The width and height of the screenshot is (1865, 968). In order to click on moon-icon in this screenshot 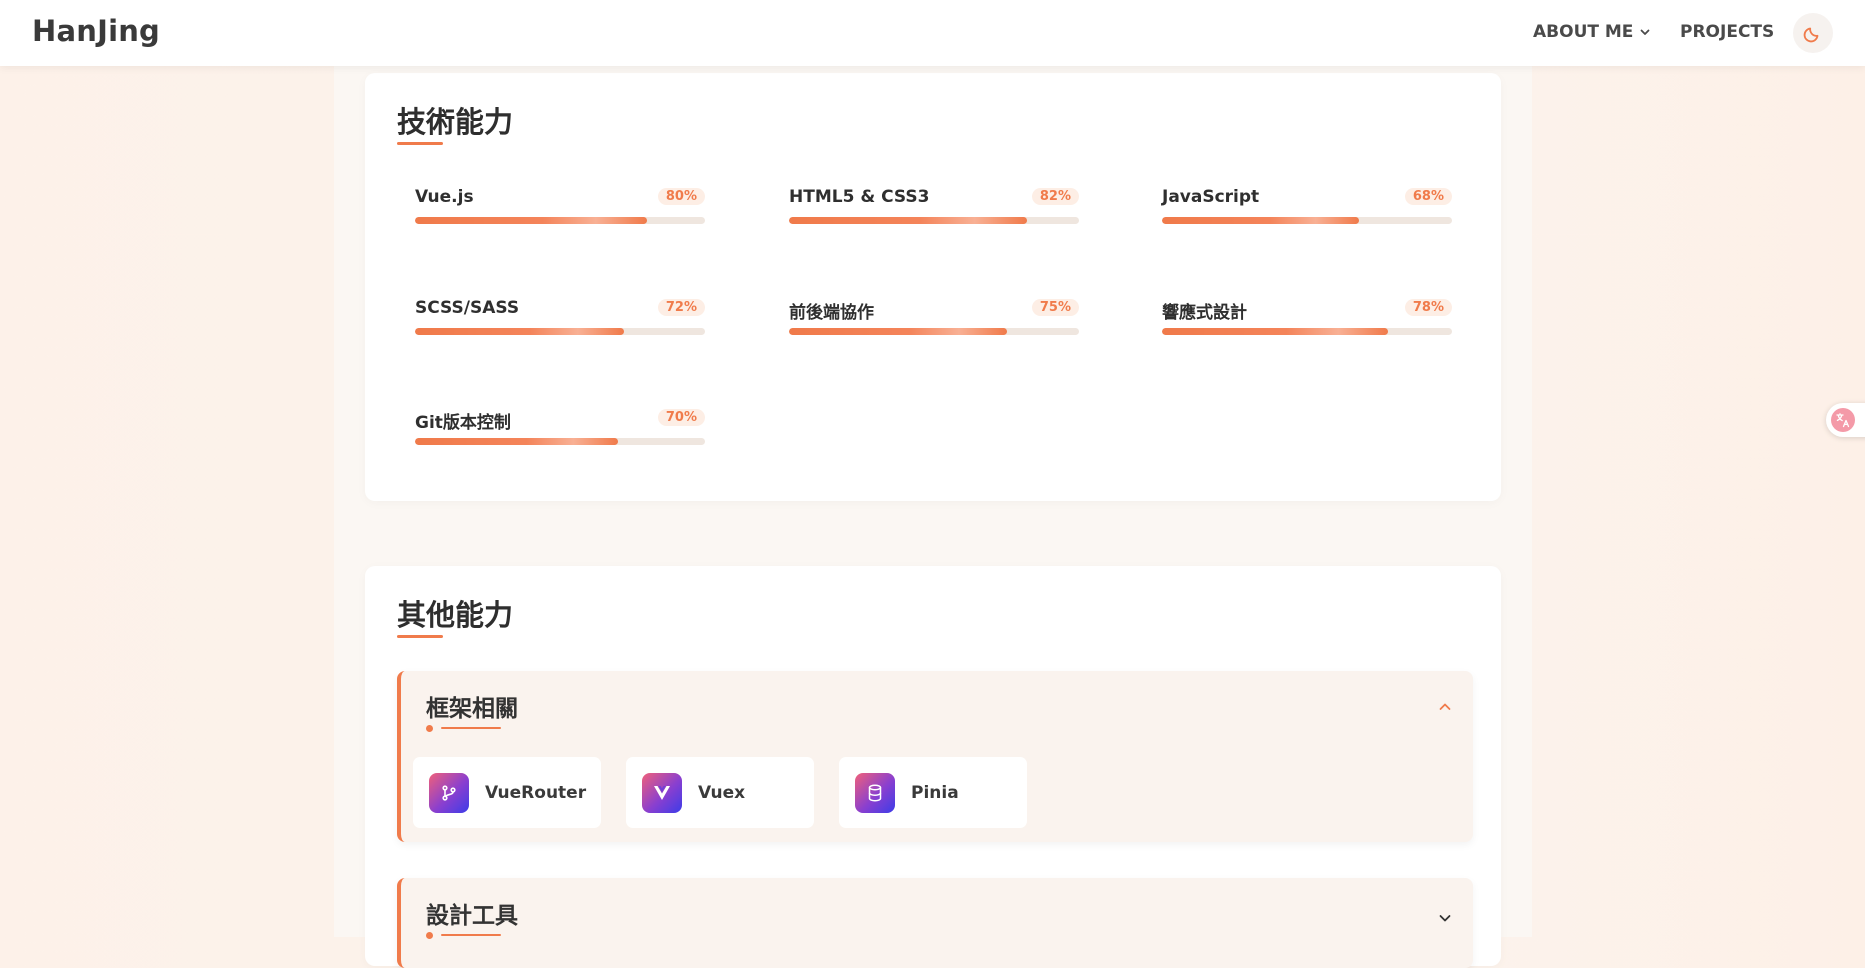, I will do `click(1811, 35)`.